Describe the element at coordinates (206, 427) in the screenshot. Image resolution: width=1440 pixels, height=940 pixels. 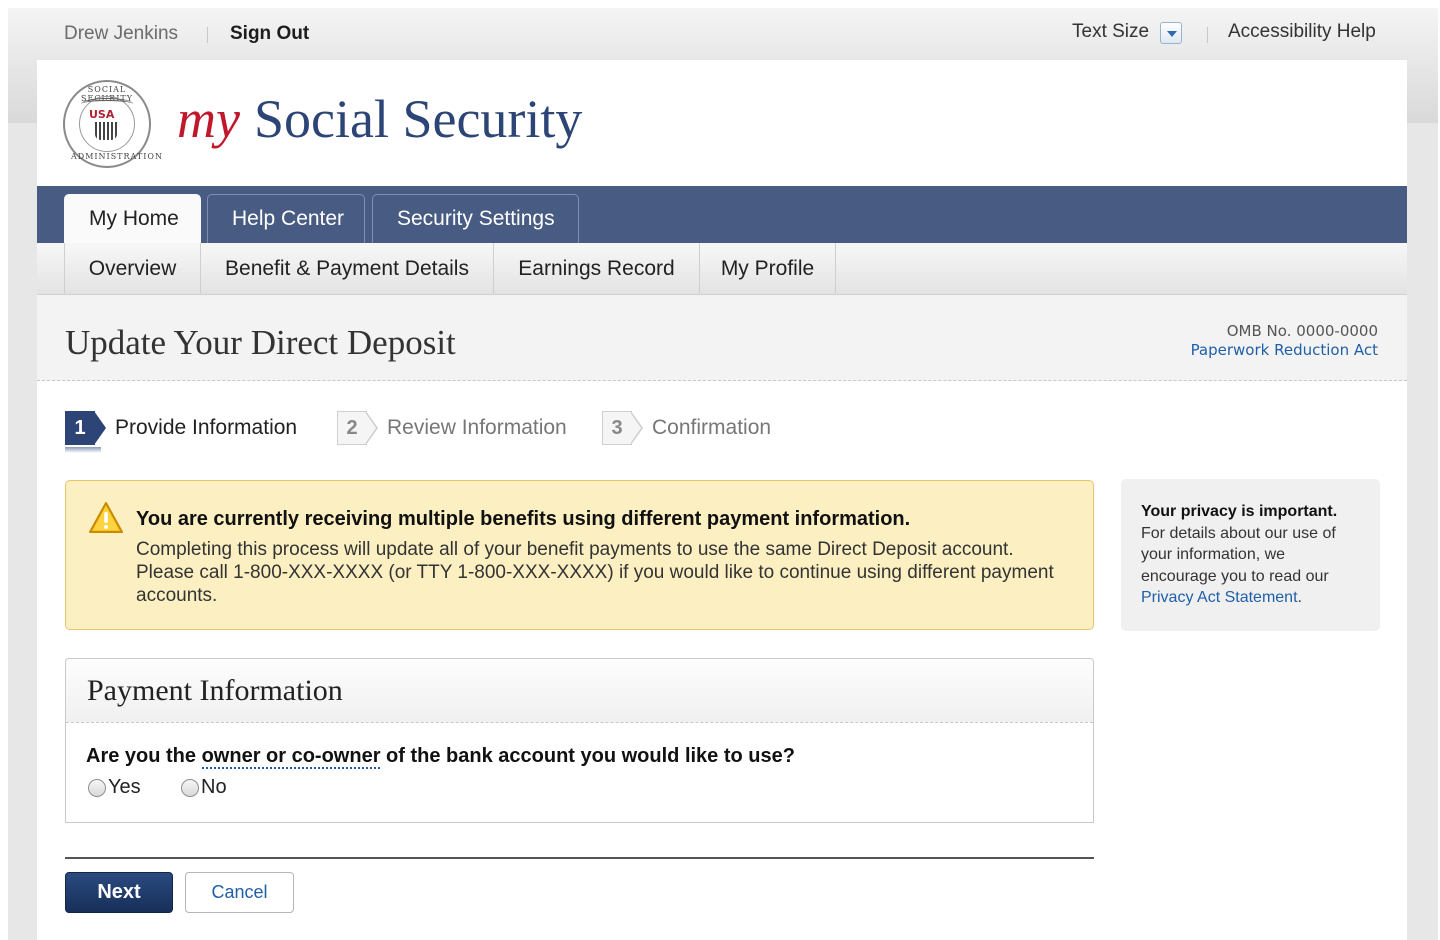
I see `step-label: Provide Information` at that location.